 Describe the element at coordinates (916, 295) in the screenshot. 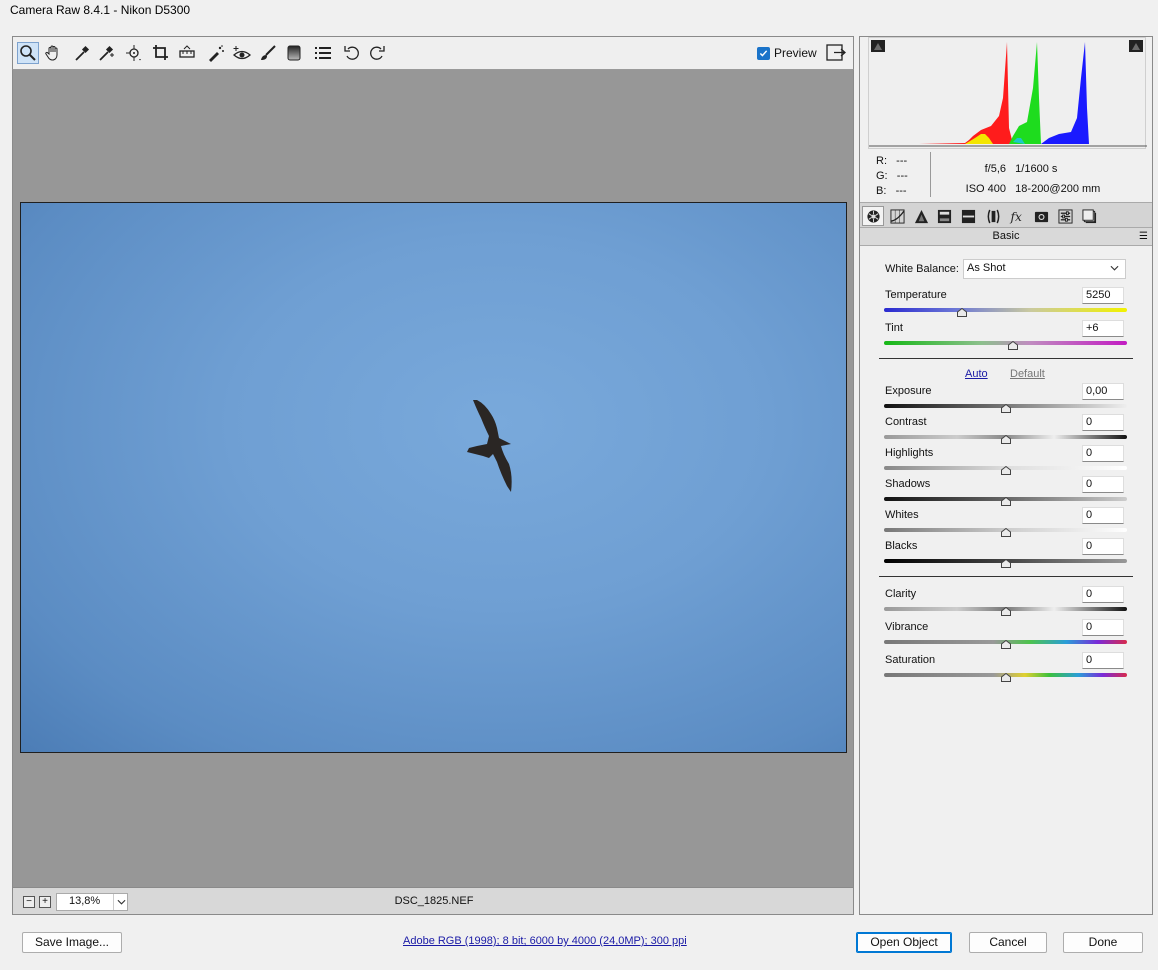

I see `temperature-label: Temperature` at that location.